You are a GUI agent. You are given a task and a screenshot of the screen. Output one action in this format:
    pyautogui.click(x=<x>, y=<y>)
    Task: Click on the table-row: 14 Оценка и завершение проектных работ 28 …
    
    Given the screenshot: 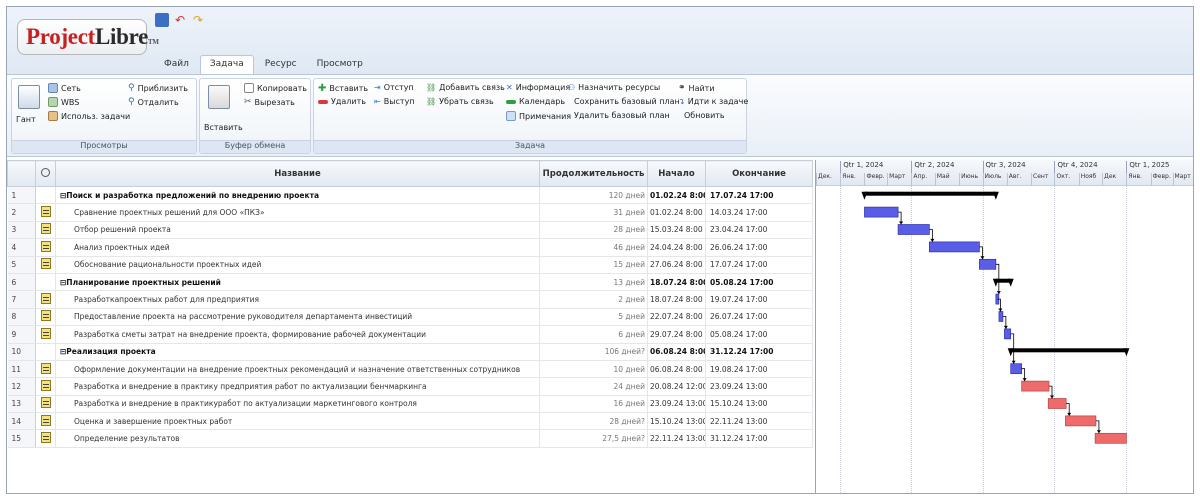 What is the action you would take?
    pyautogui.click(x=410, y=421)
    